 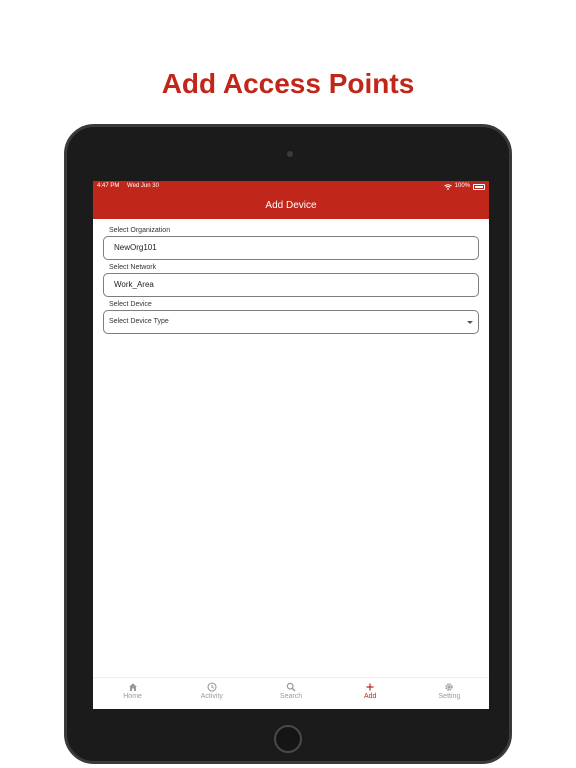 What do you see at coordinates (143, 186) in the screenshot?
I see `status-date: Wed Jun 30` at bounding box center [143, 186].